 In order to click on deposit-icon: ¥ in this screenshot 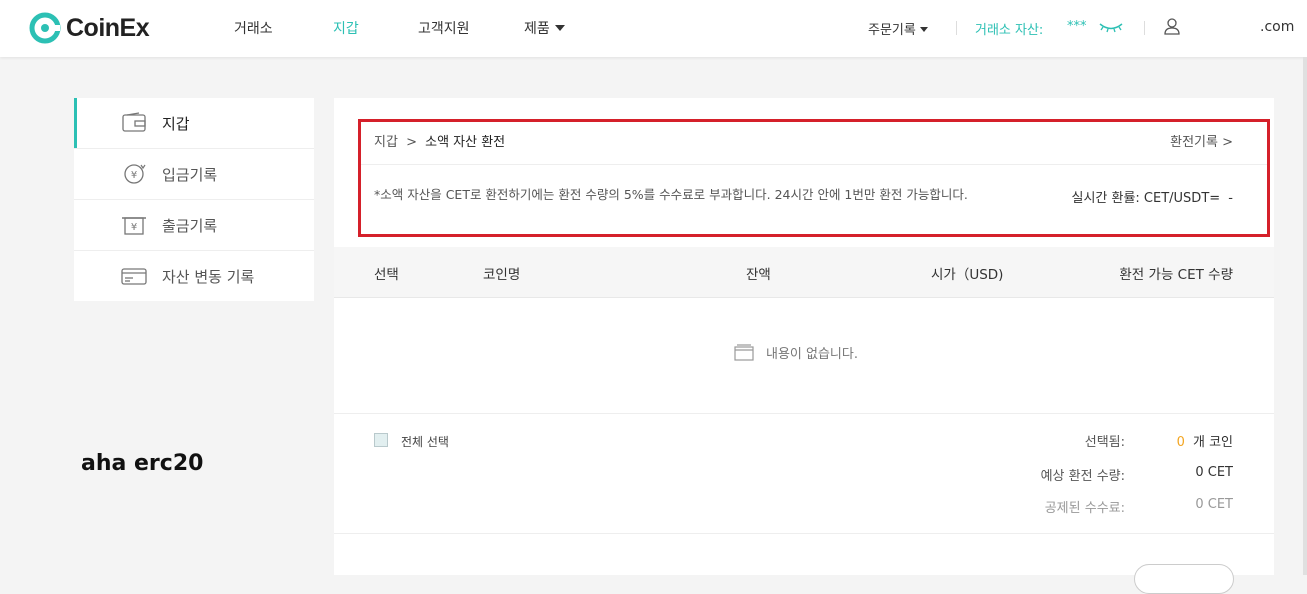, I will do `click(135, 174)`.